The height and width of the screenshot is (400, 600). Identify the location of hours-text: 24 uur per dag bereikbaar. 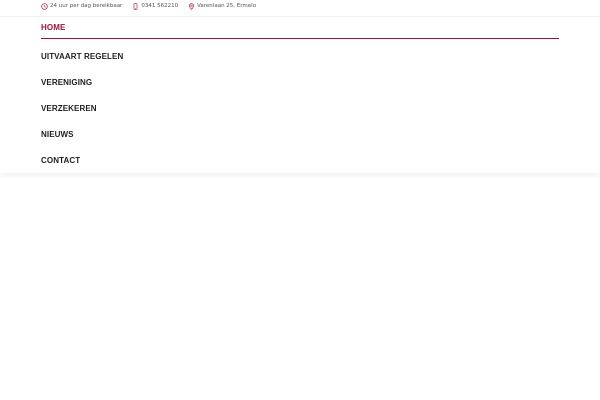
(86, 6).